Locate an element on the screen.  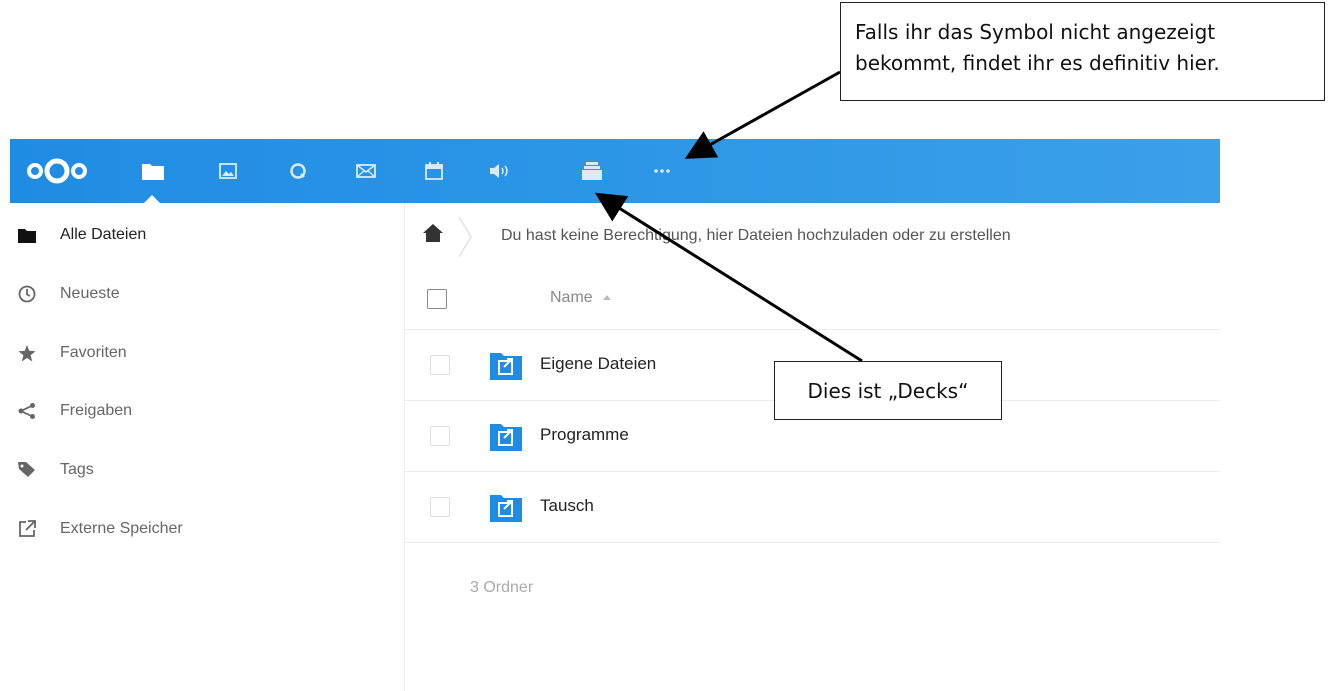
more-apps-icon is located at coordinates (662, 171).